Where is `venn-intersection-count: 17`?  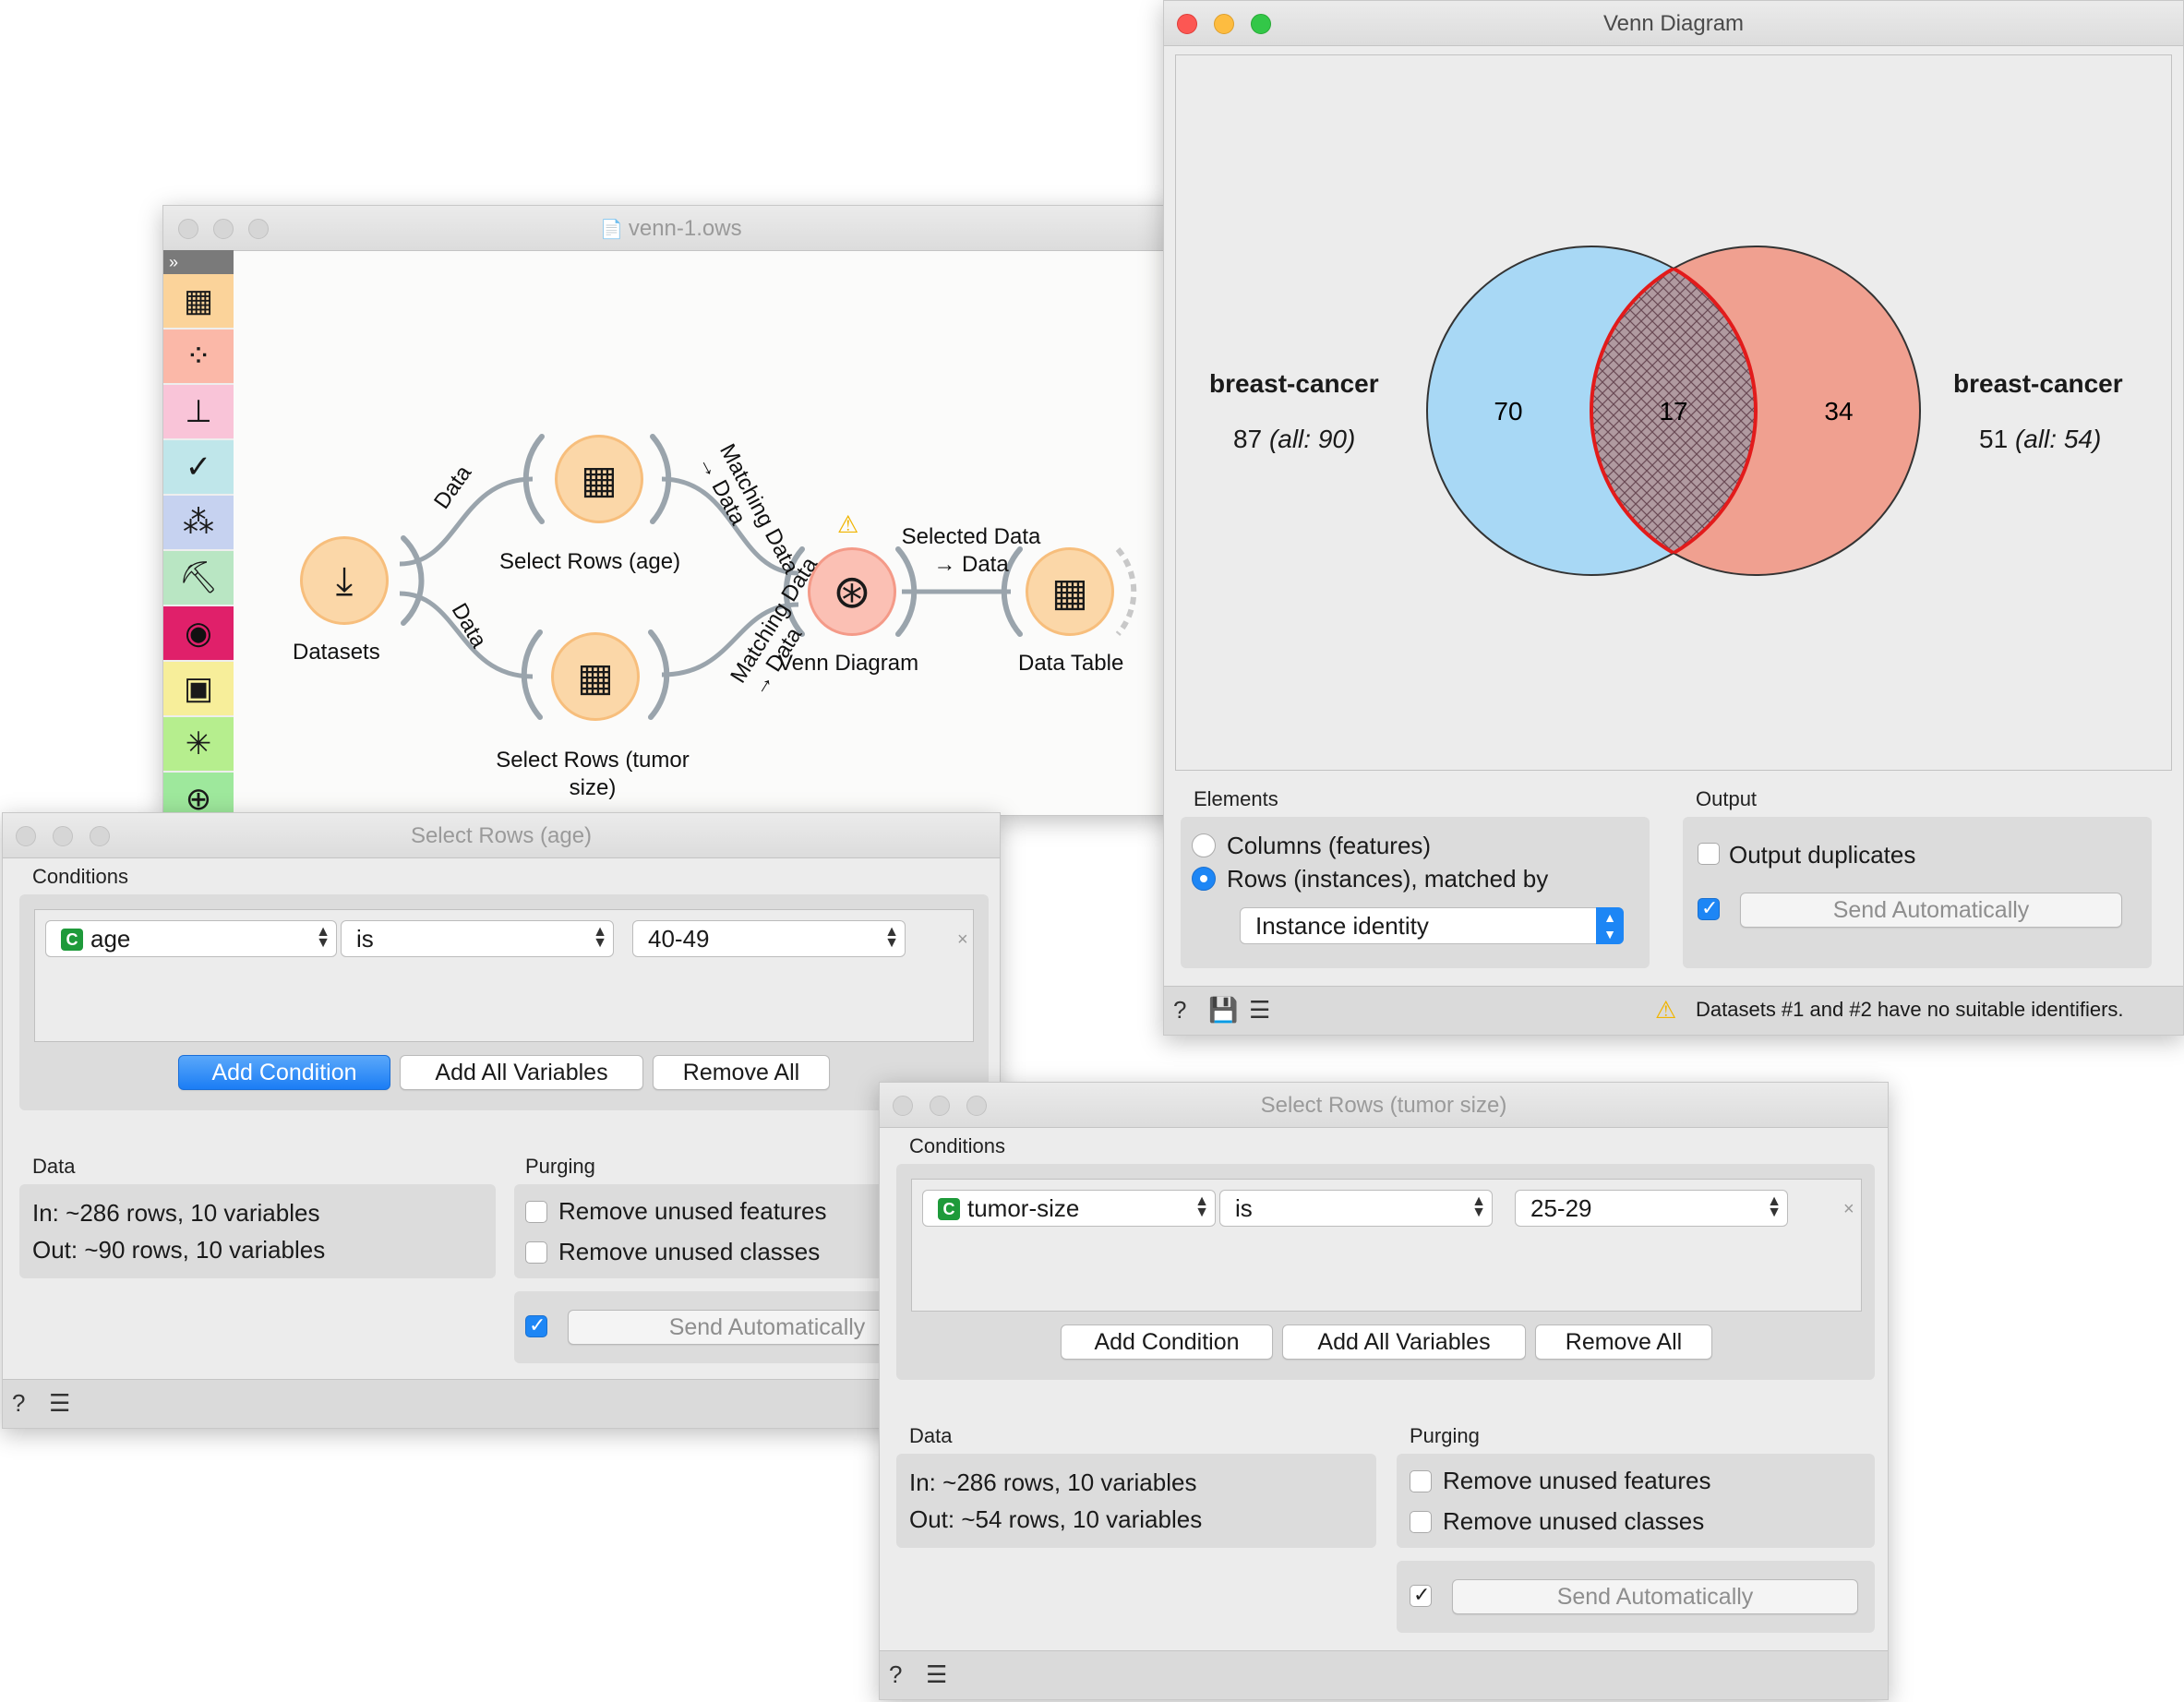
venn-intersection-count: 17 is located at coordinates (1673, 411).